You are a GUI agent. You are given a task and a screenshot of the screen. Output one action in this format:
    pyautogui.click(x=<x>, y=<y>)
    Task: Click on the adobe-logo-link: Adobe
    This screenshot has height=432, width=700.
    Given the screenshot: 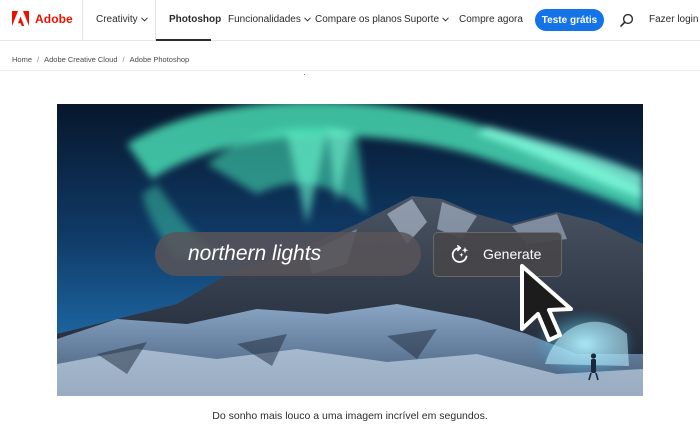 What is the action you would take?
    pyautogui.click(x=42, y=18)
    